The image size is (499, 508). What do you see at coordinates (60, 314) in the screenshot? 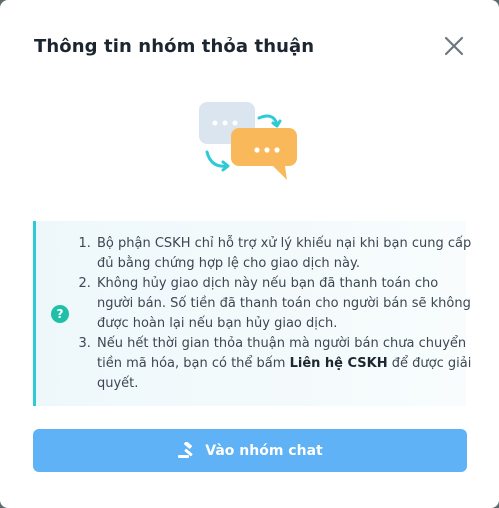
I see `question-icon: ?` at bounding box center [60, 314].